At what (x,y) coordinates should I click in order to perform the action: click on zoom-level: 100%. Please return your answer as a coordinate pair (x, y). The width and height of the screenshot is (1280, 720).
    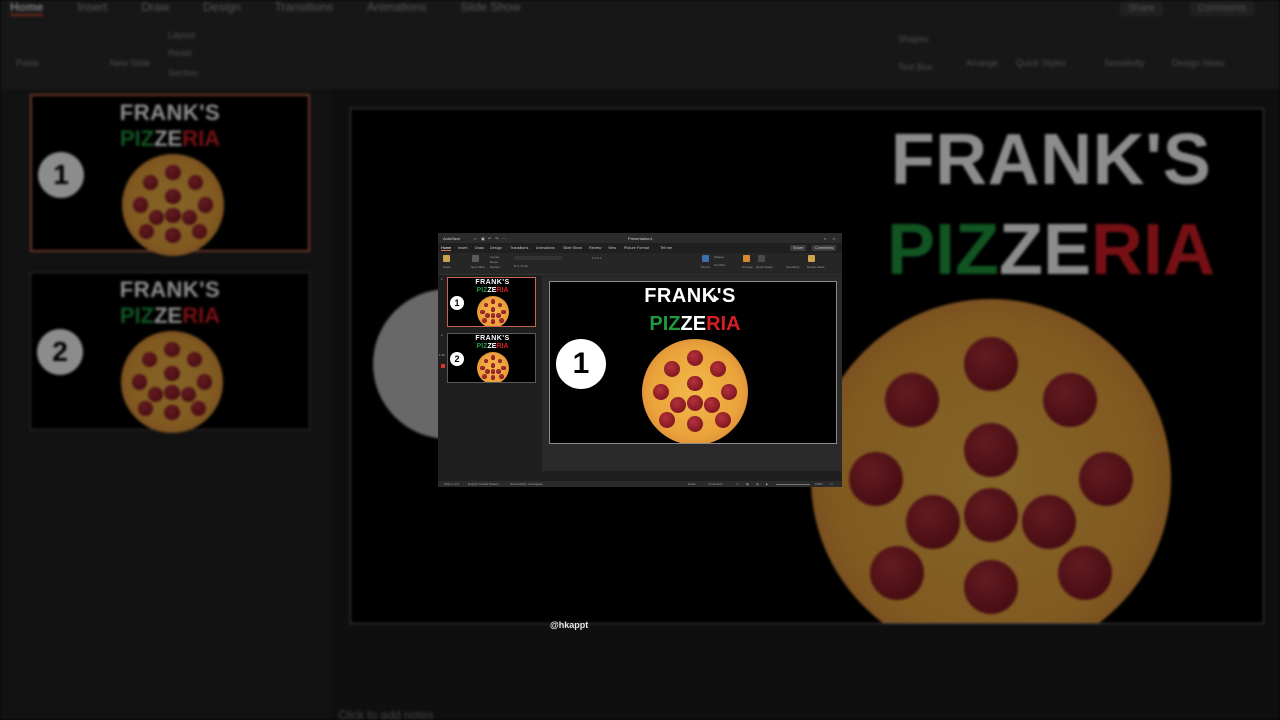
    Looking at the image, I should click on (819, 484).